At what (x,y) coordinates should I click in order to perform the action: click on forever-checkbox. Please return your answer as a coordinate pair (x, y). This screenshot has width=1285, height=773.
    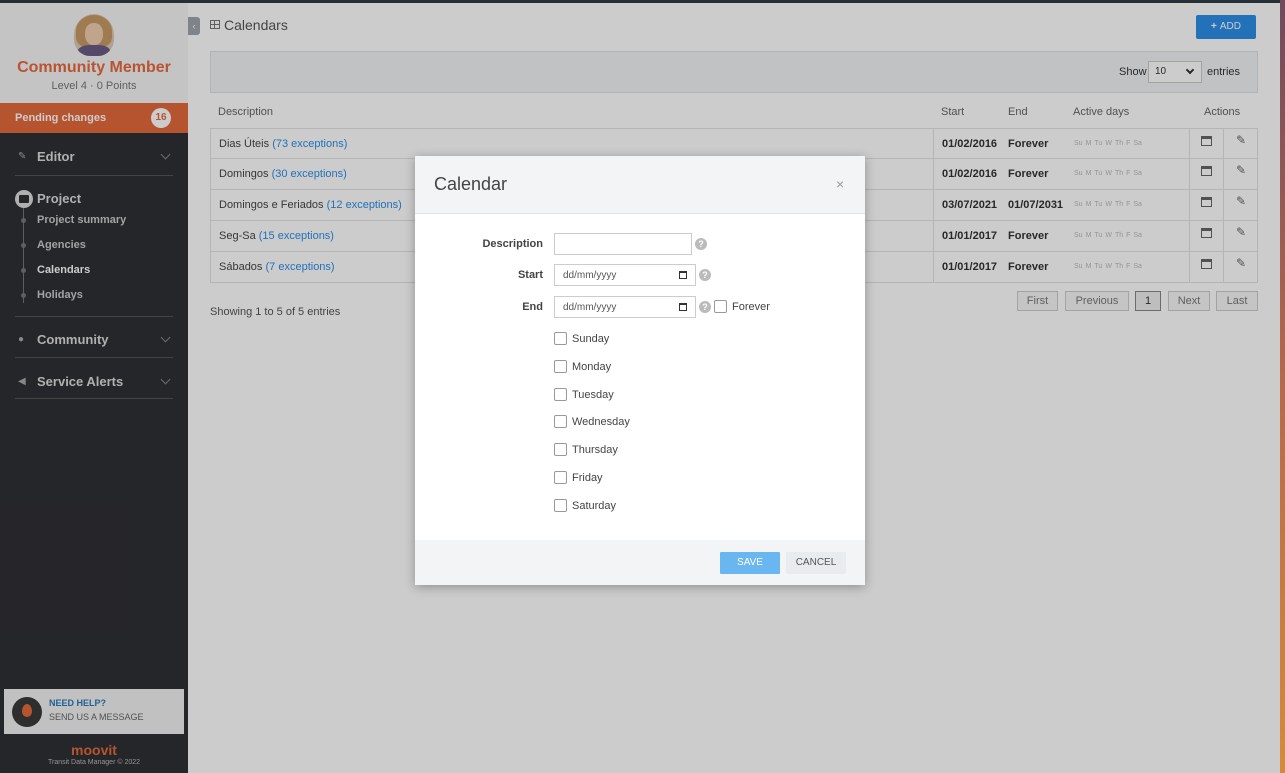
    Looking at the image, I should click on (720, 306).